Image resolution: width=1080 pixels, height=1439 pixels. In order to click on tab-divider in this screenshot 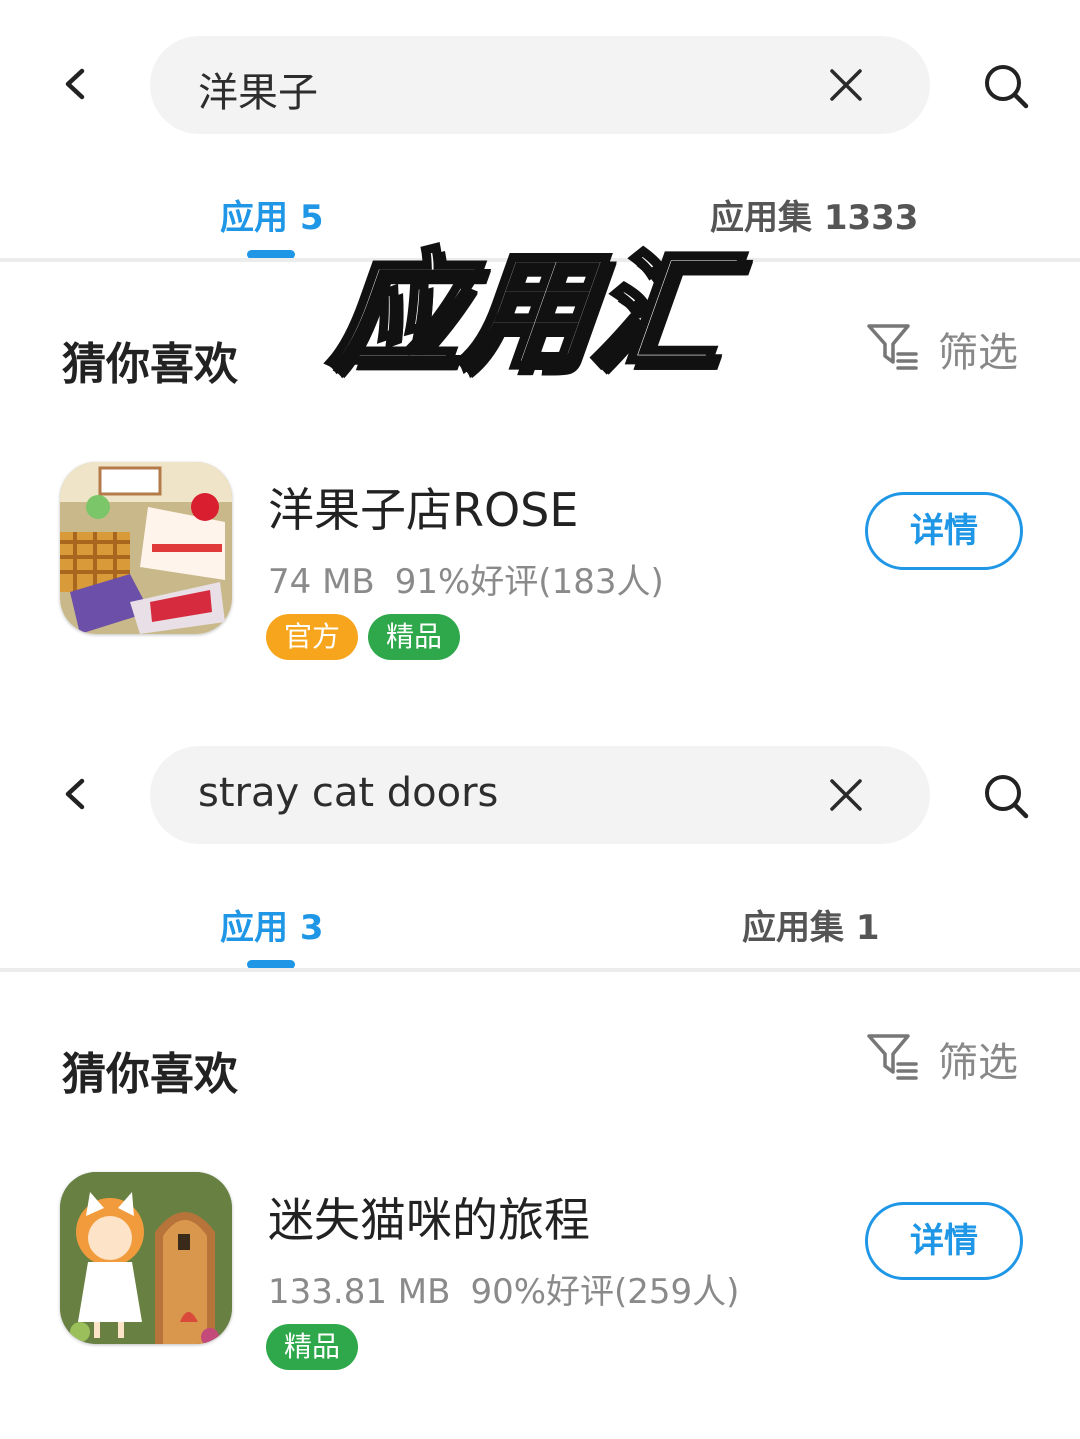, I will do `click(540, 970)`.